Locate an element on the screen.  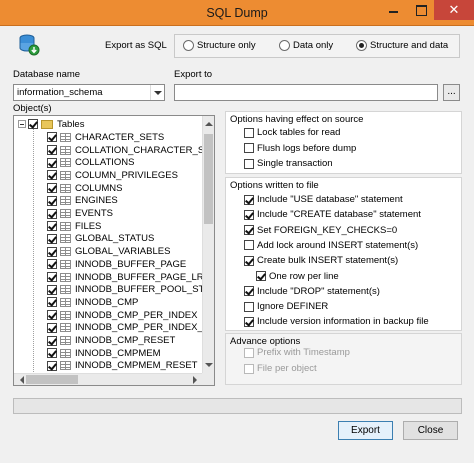
tree-item: INNODB_BUFFER_POOL_STATS is located at coordinates (130, 289).